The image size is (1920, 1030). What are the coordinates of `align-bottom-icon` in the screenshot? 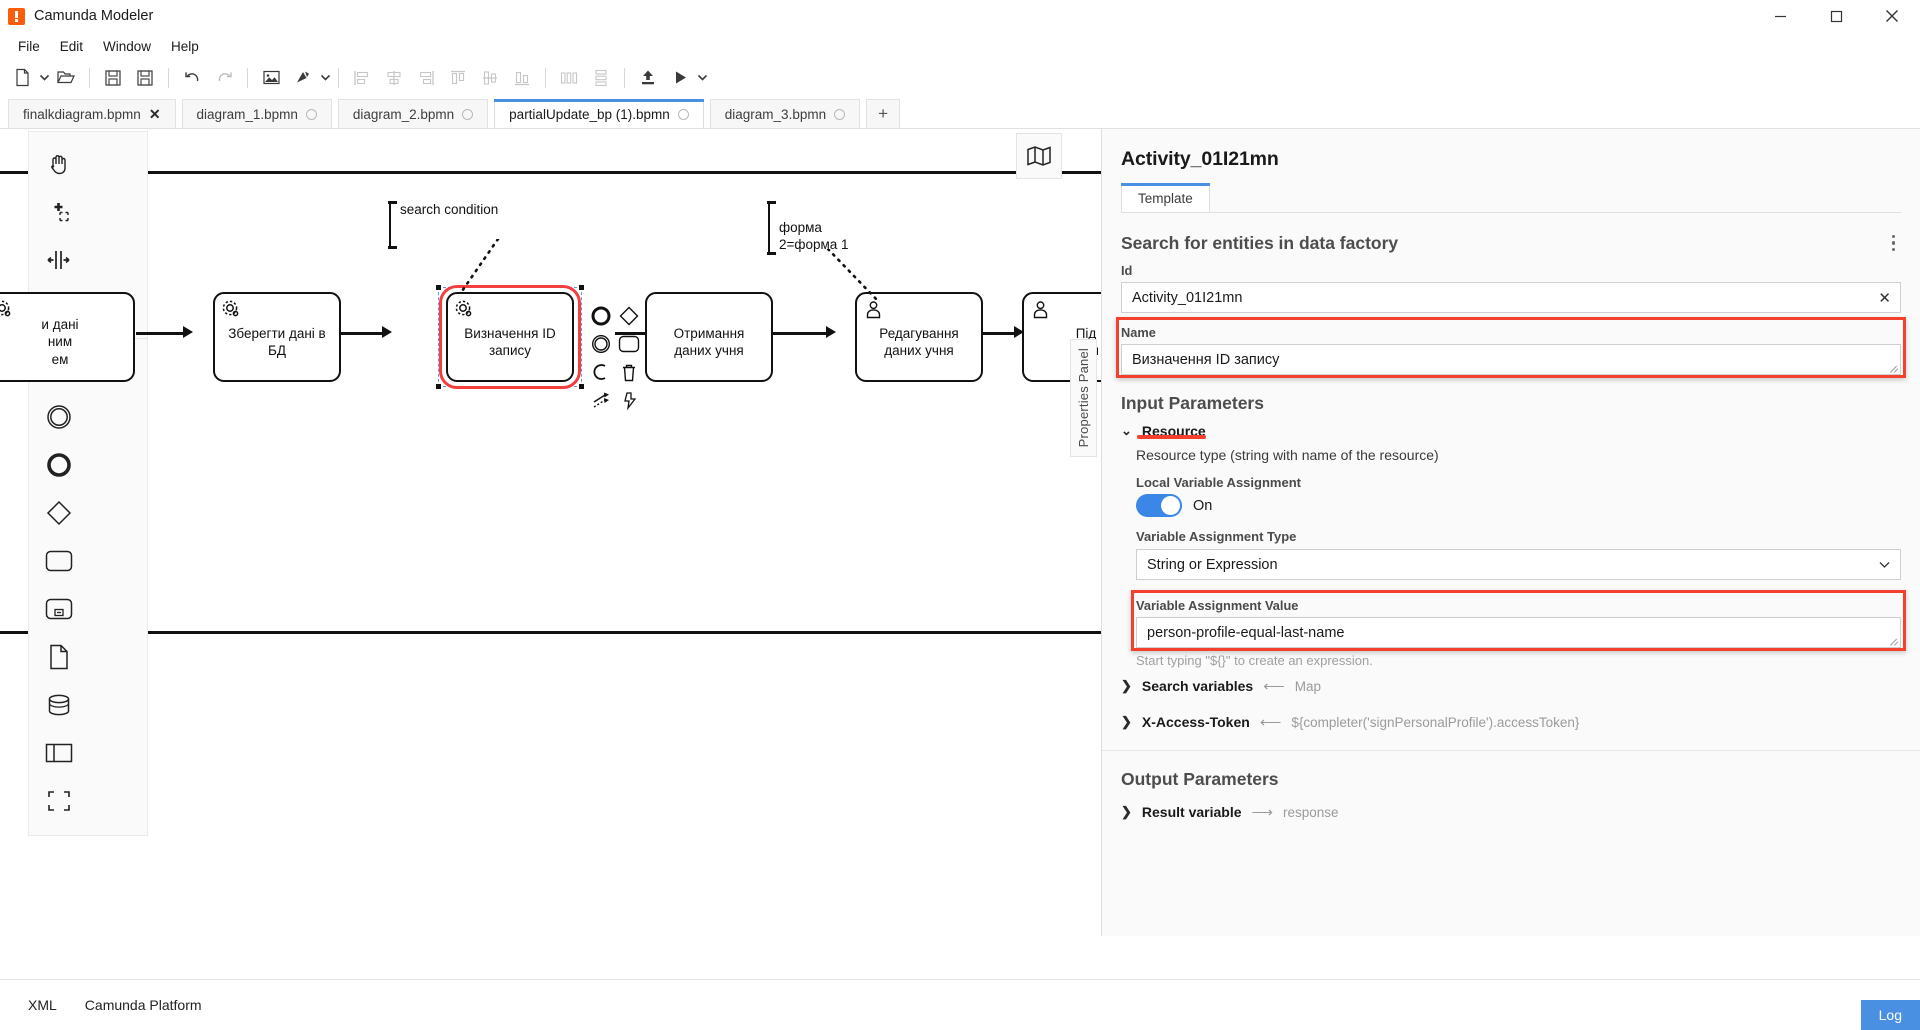 It's located at (522, 78).